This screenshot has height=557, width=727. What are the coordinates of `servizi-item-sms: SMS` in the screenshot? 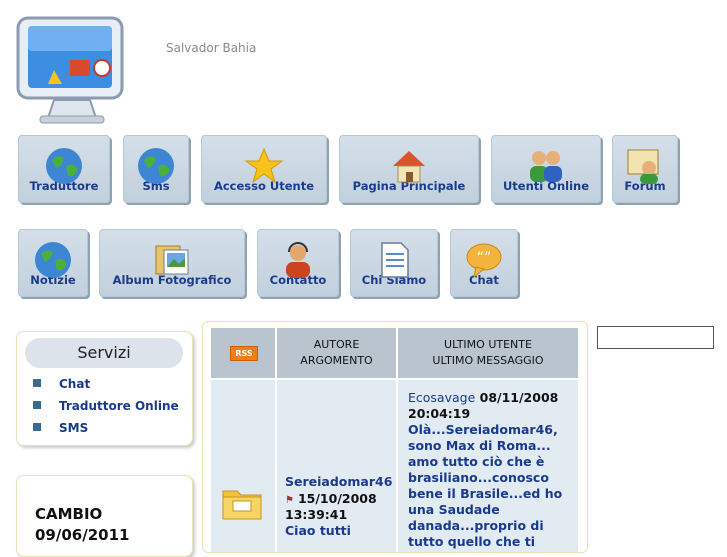 It's located at (60, 428).